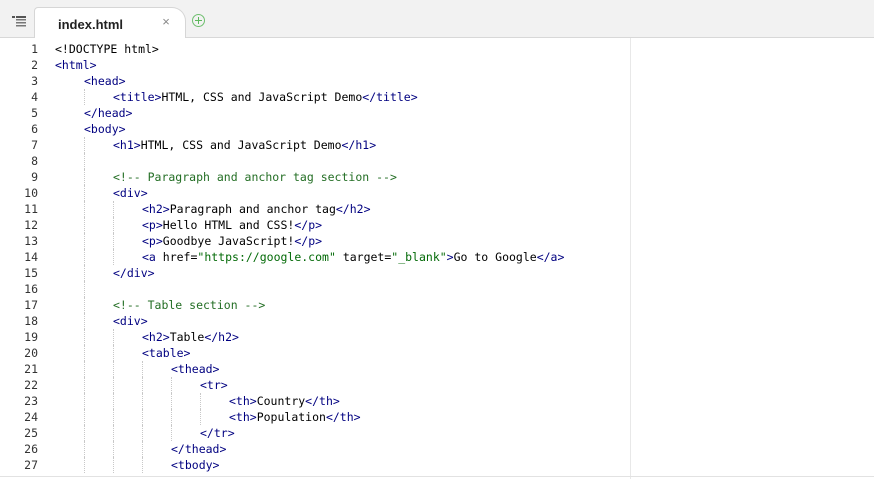 This screenshot has height=479, width=874. What do you see at coordinates (31, 321) in the screenshot?
I see `line-number: 18` at bounding box center [31, 321].